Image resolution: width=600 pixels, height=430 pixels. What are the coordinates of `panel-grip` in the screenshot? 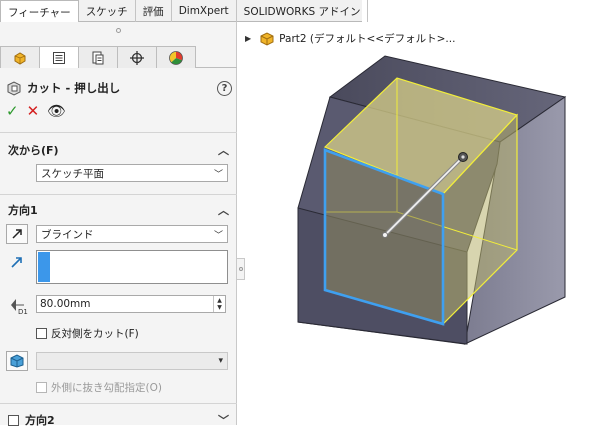 It's located at (118, 30).